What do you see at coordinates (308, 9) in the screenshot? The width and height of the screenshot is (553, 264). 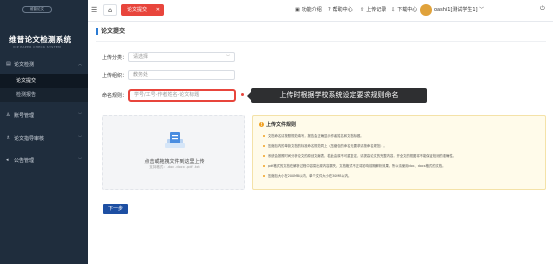 I see `feature-intro-link: ▣ 功能介绍` at bounding box center [308, 9].